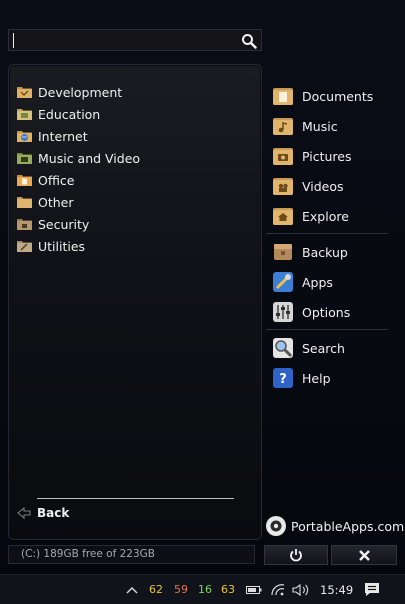 The image size is (405, 604). Describe the element at coordinates (249, 41) in the screenshot. I see `search-icon` at that location.